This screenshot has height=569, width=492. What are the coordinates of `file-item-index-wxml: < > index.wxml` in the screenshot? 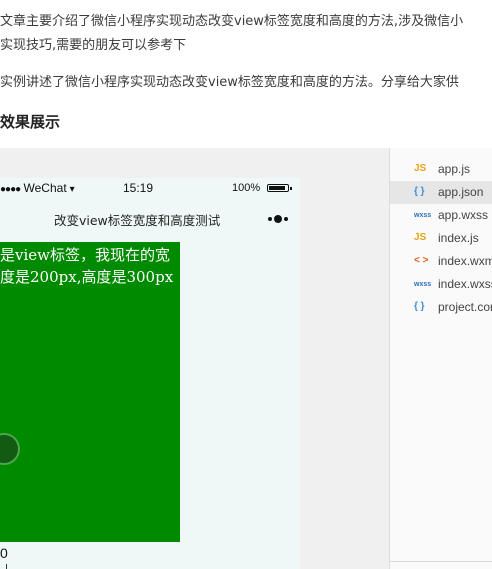 It's located at (441, 261).